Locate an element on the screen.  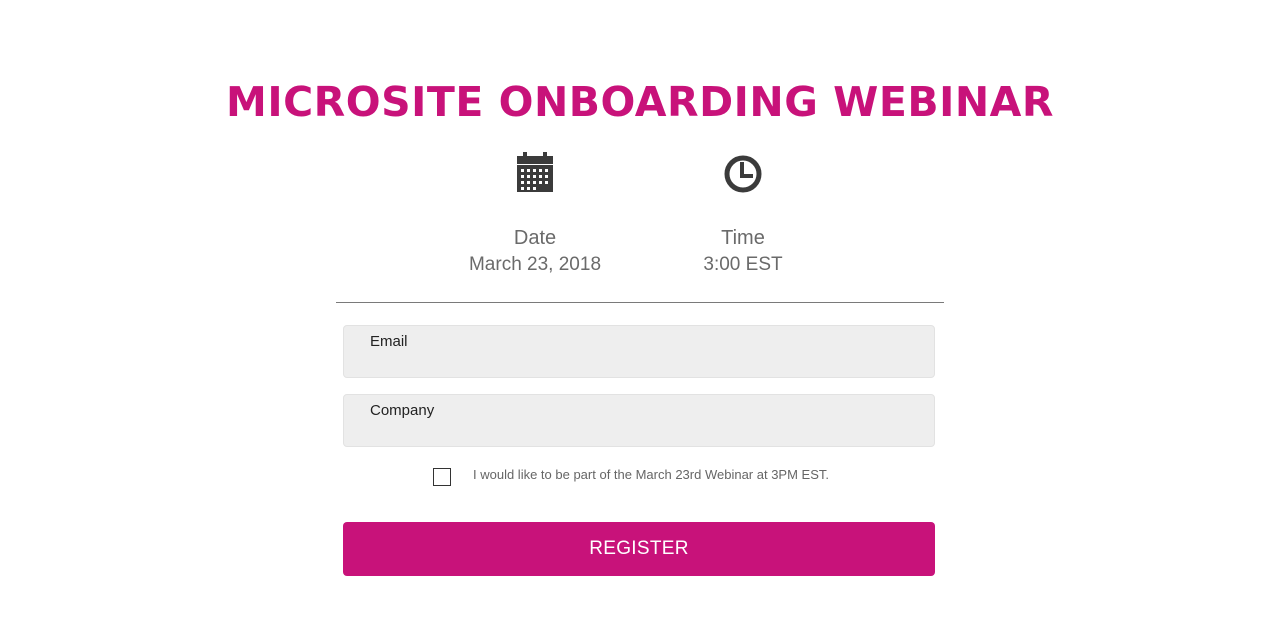
time-label: Time is located at coordinates (743, 238).